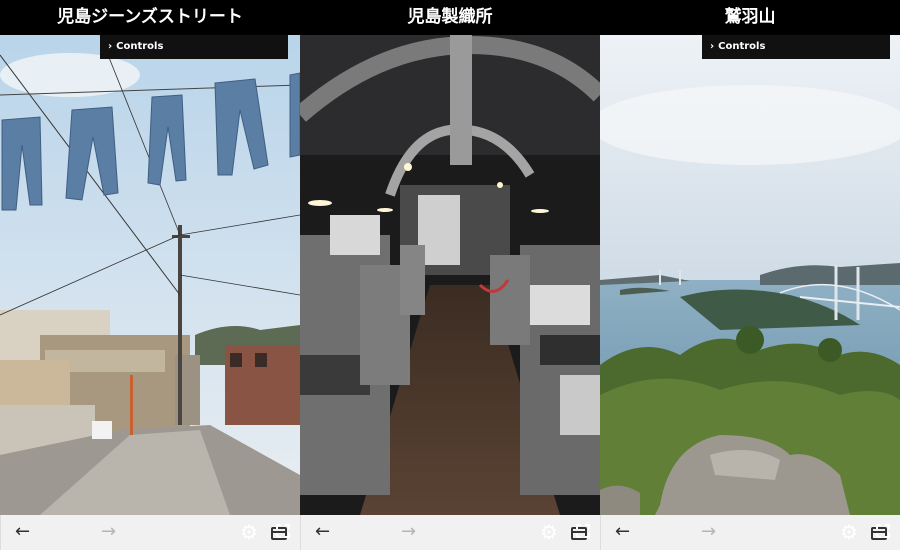 This screenshot has width=900, height=550. What do you see at coordinates (750, 17) in the screenshot?
I see `panel-title: 鷲羽山` at bounding box center [750, 17].